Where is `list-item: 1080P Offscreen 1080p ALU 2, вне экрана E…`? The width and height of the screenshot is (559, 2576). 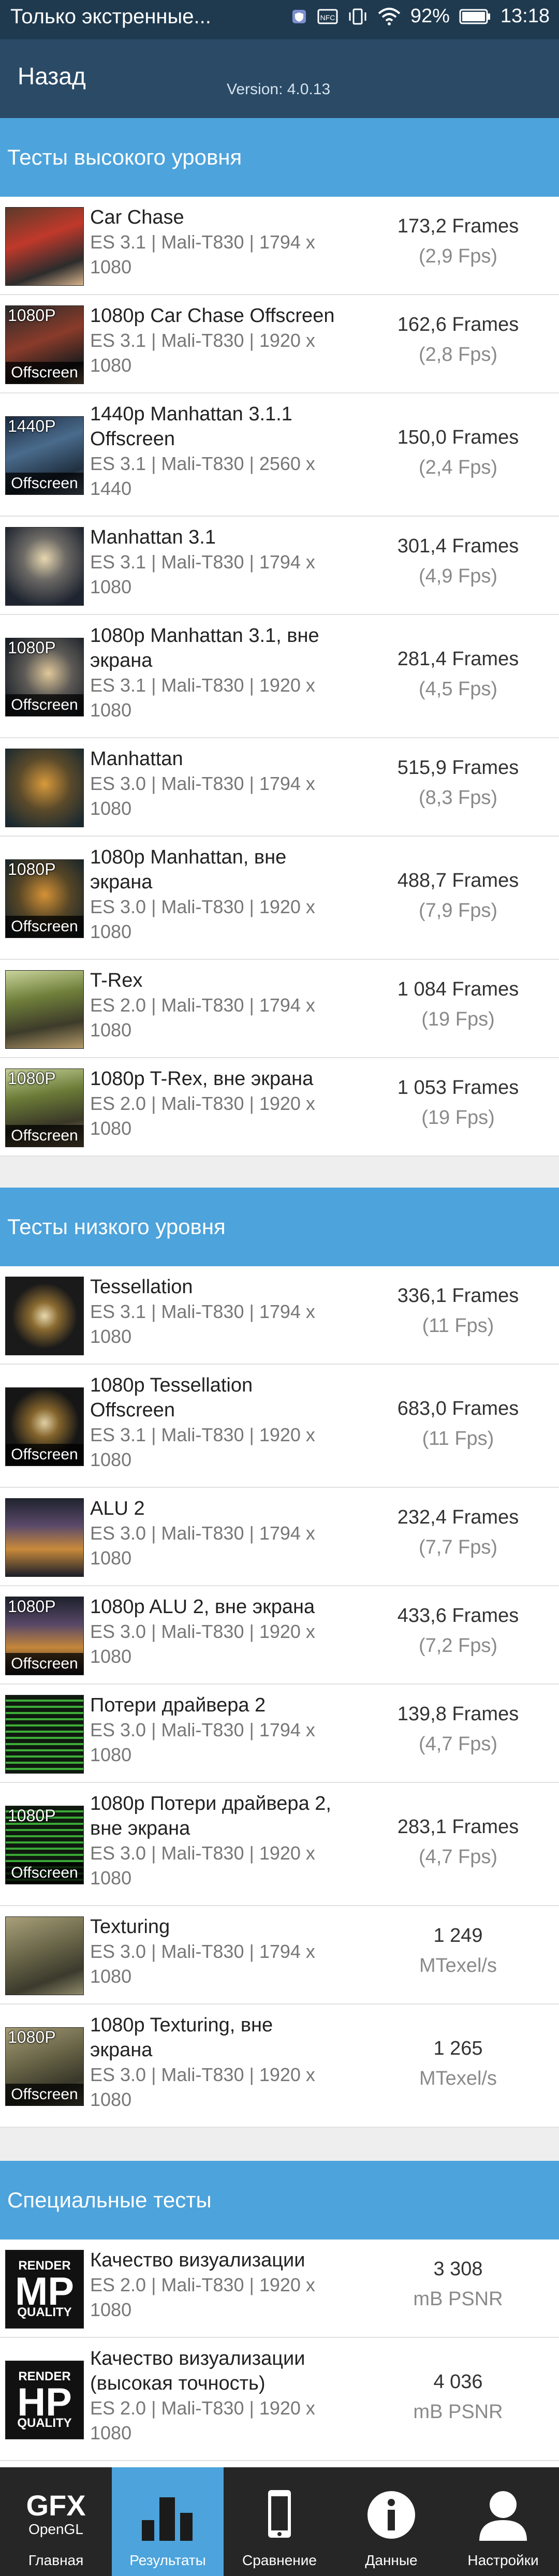 list-item: 1080P Offscreen 1080p ALU 2, вне экрана E… is located at coordinates (279, 1636).